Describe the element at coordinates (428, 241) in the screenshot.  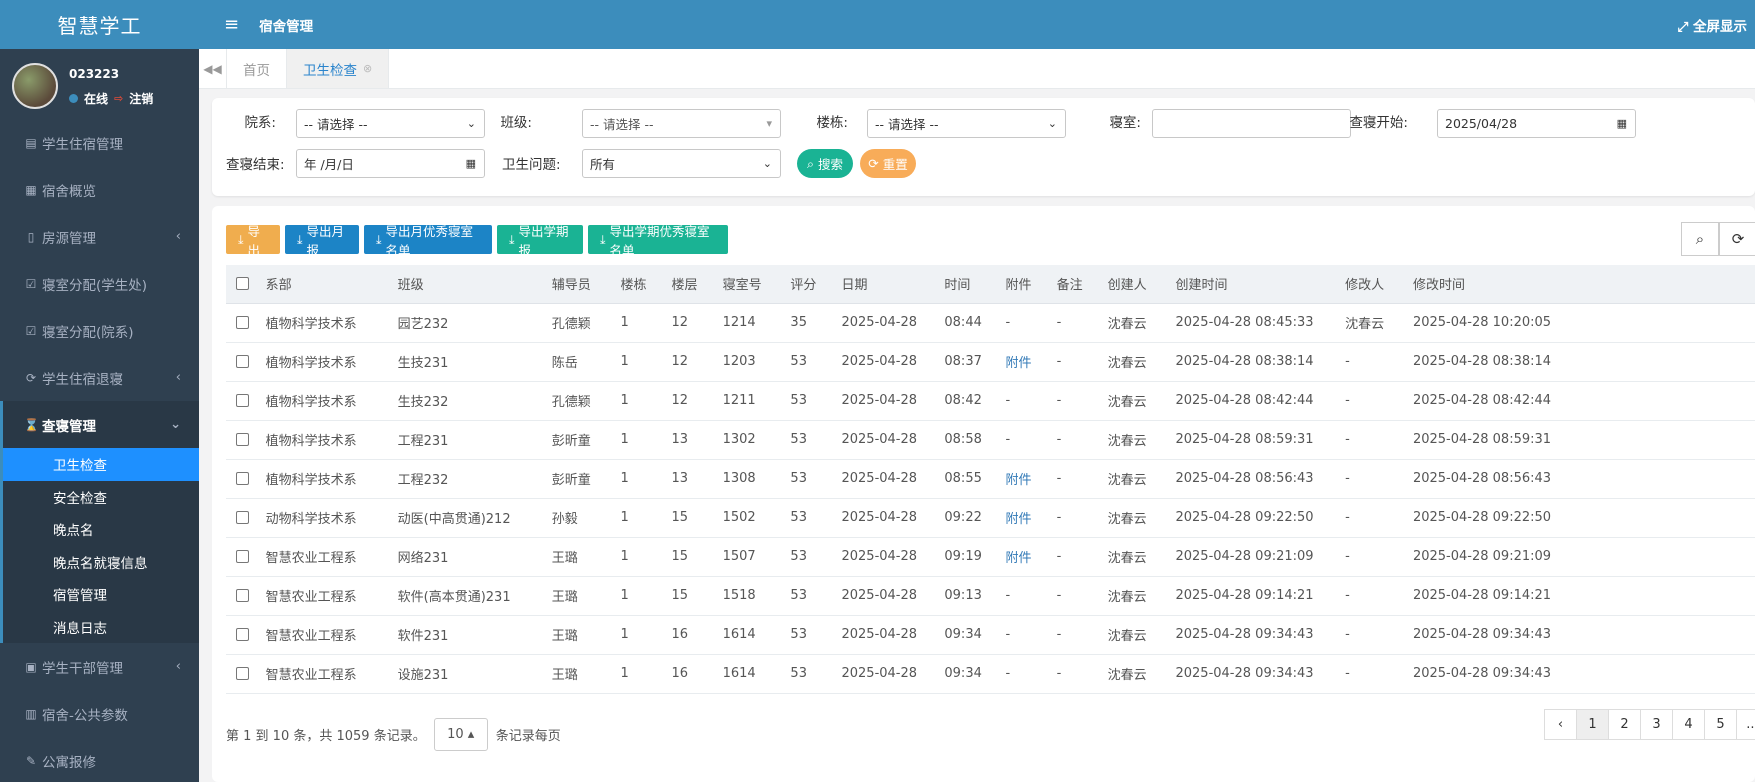
I see `export-month-excellent-button: ⤓ 导出月优秀寝室名单` at that location.